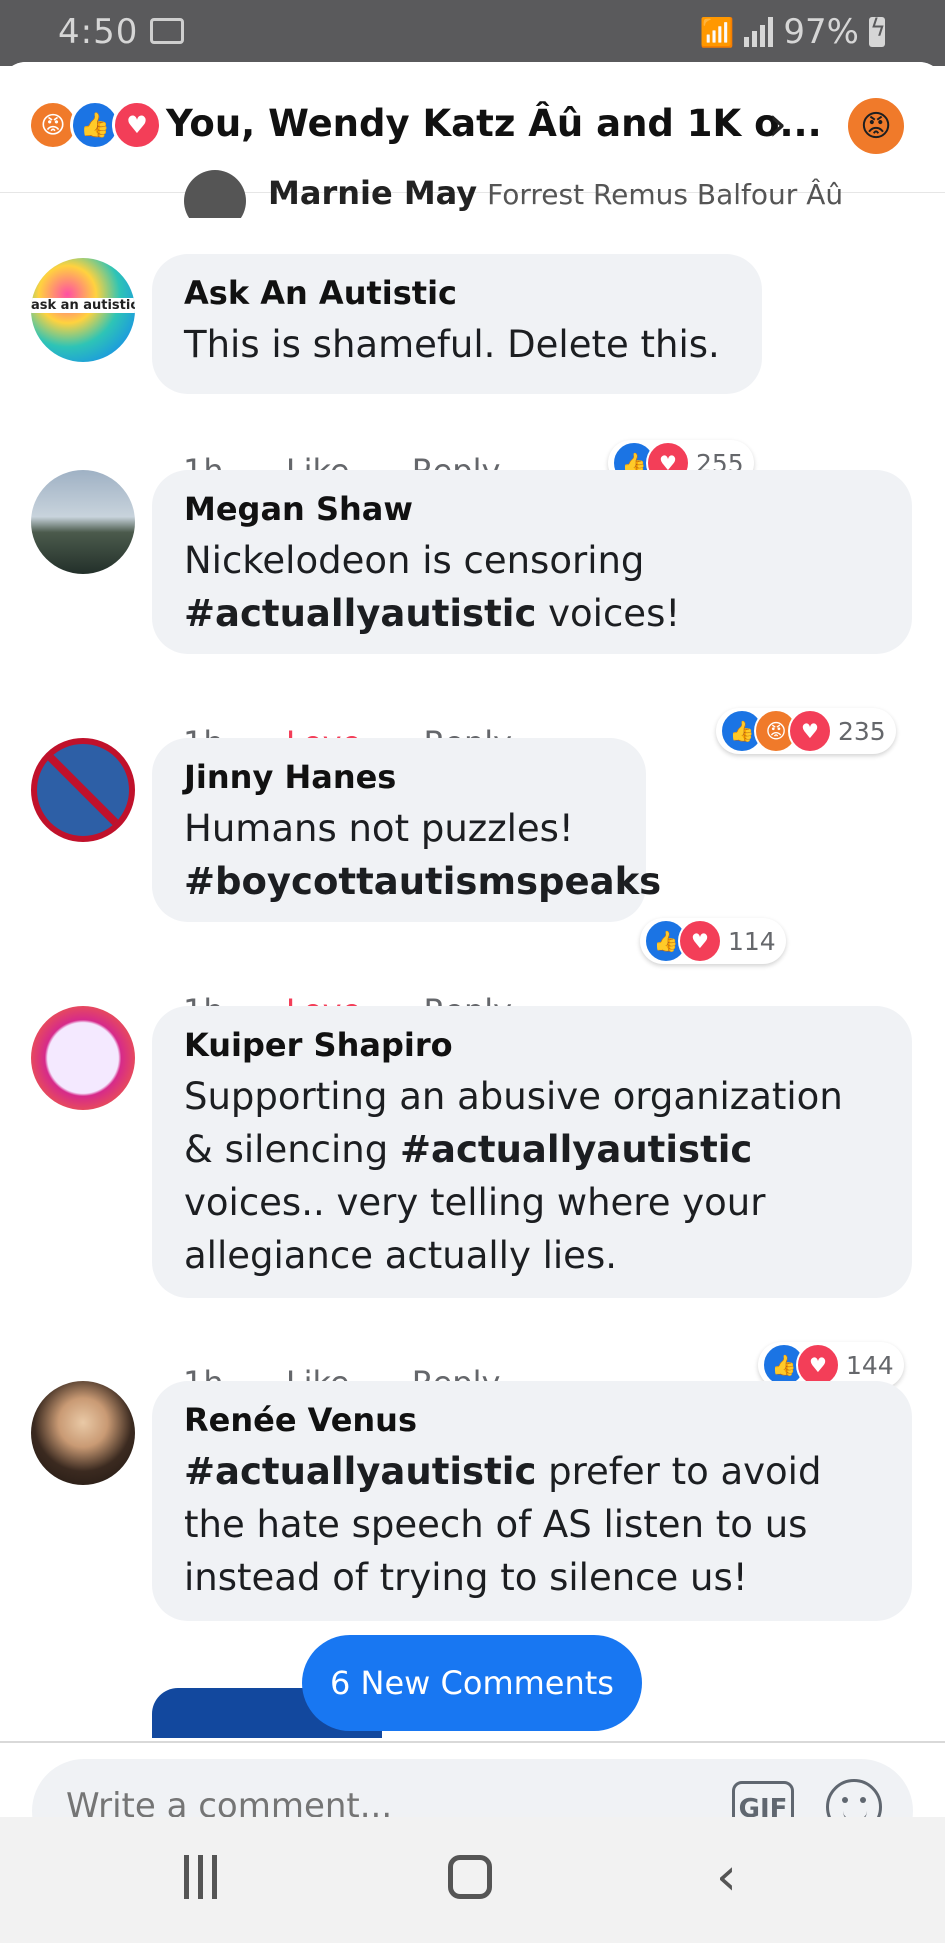 The width and height of the screenshot is (945, 1943). Describe the element at coordinates (373, 193) in the screenshot. I see `comment-author: Marnie May` at that location.